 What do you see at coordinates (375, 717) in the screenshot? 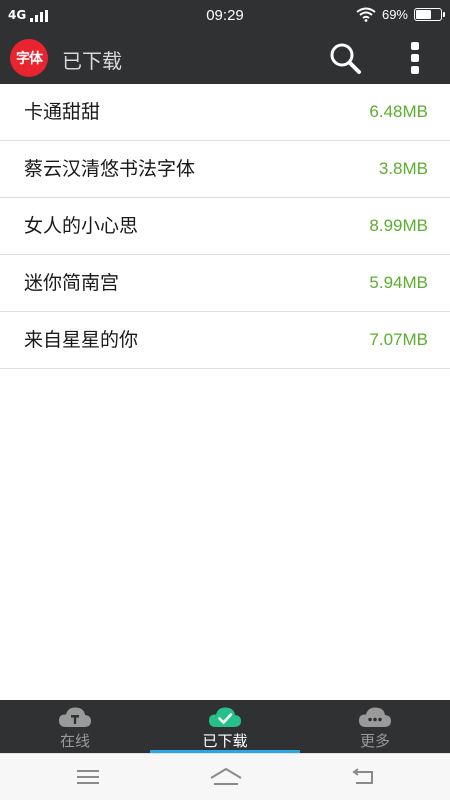
I see `cloud-more-icon` at bounding box center [375, 717].